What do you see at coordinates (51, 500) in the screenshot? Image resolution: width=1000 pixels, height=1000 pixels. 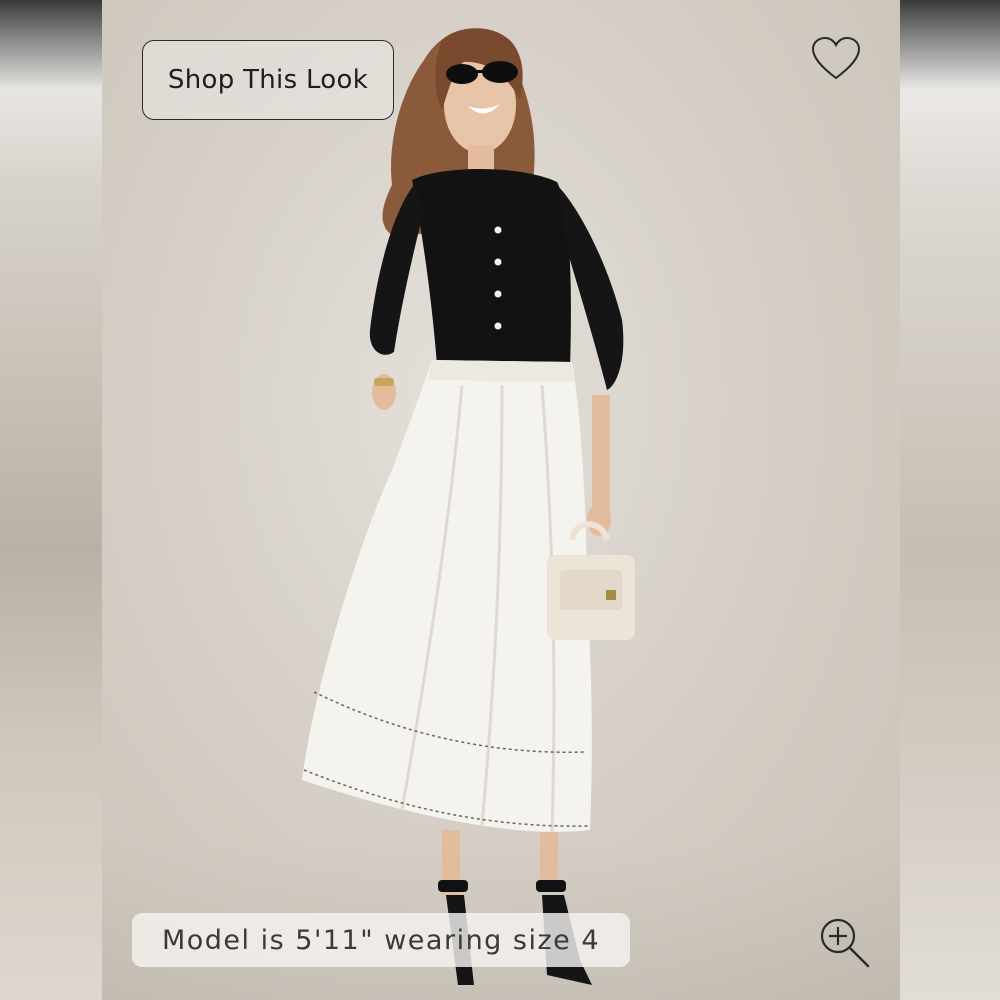 I see `blurred-background-left` at bounding box center [51, 500].